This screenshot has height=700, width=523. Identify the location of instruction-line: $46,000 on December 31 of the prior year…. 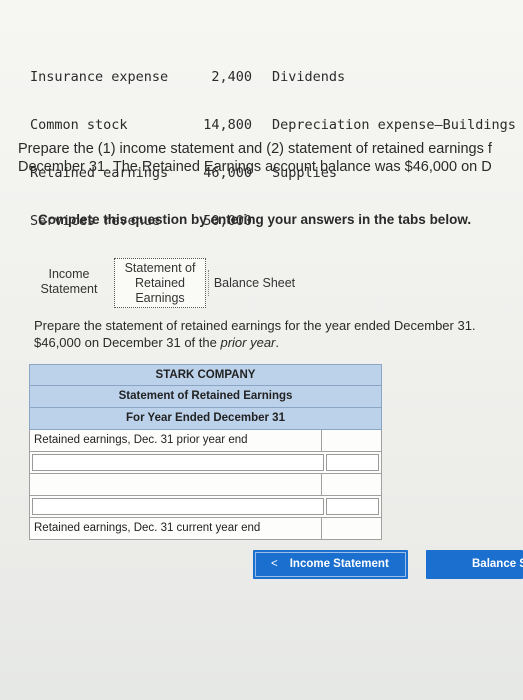
(278, 343).